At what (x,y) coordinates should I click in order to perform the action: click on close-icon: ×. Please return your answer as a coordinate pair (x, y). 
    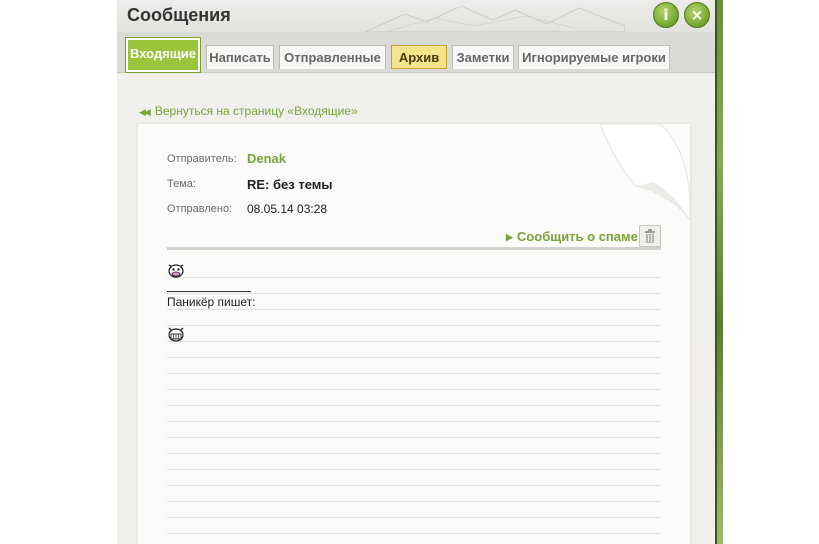
    Looking at the image, I should click on (697, 15).